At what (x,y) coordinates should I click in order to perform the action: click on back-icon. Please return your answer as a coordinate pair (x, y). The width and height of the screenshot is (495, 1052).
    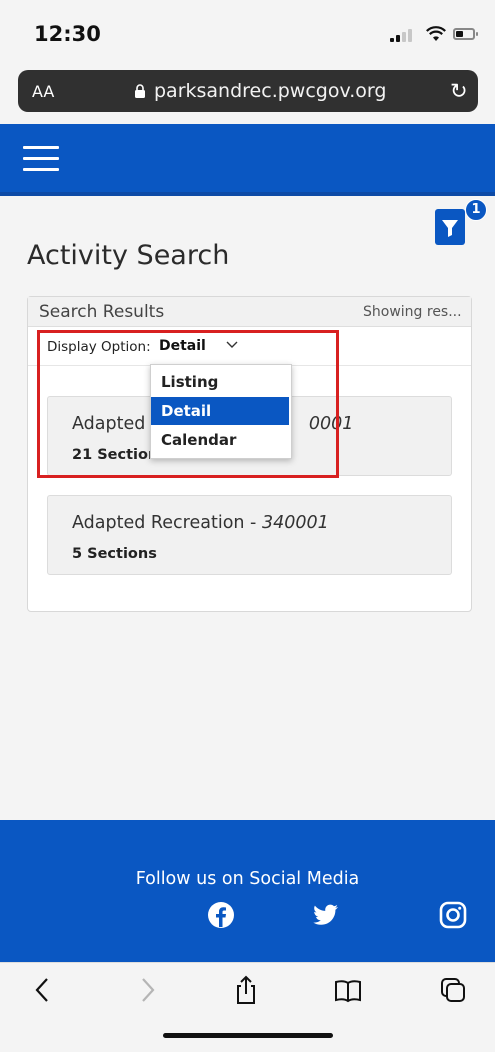
    Looking at the image, I should click on (43, 990).